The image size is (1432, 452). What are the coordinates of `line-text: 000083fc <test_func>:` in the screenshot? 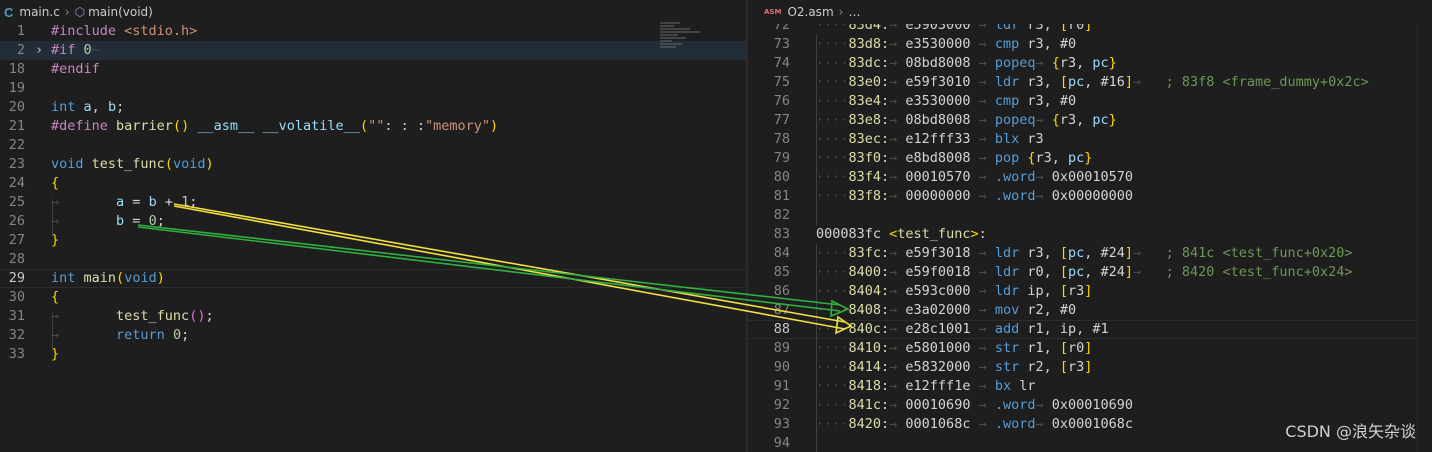 It's located at (901, 234).